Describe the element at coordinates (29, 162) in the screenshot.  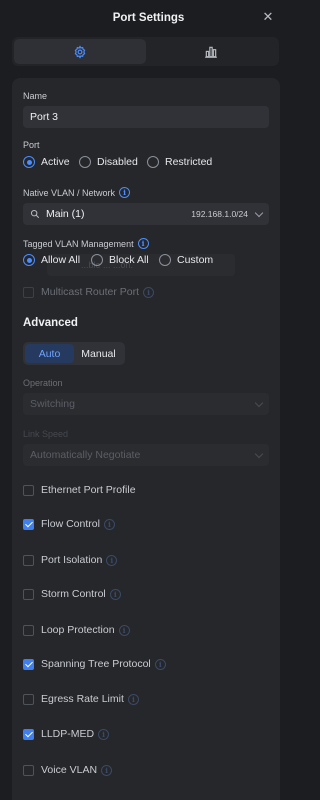
I see `radio-active` at that location.